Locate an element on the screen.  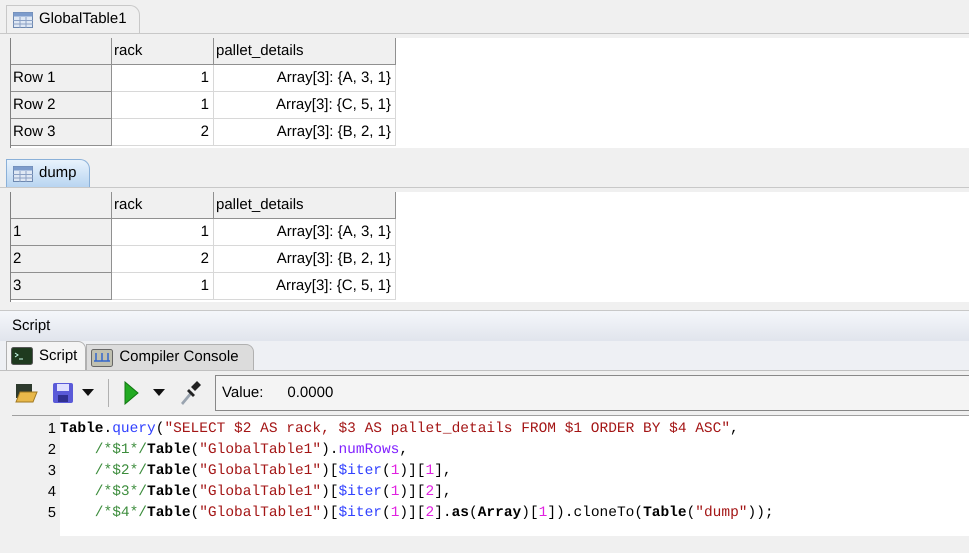
line-number: 3 is located at coordinates (52, 471).